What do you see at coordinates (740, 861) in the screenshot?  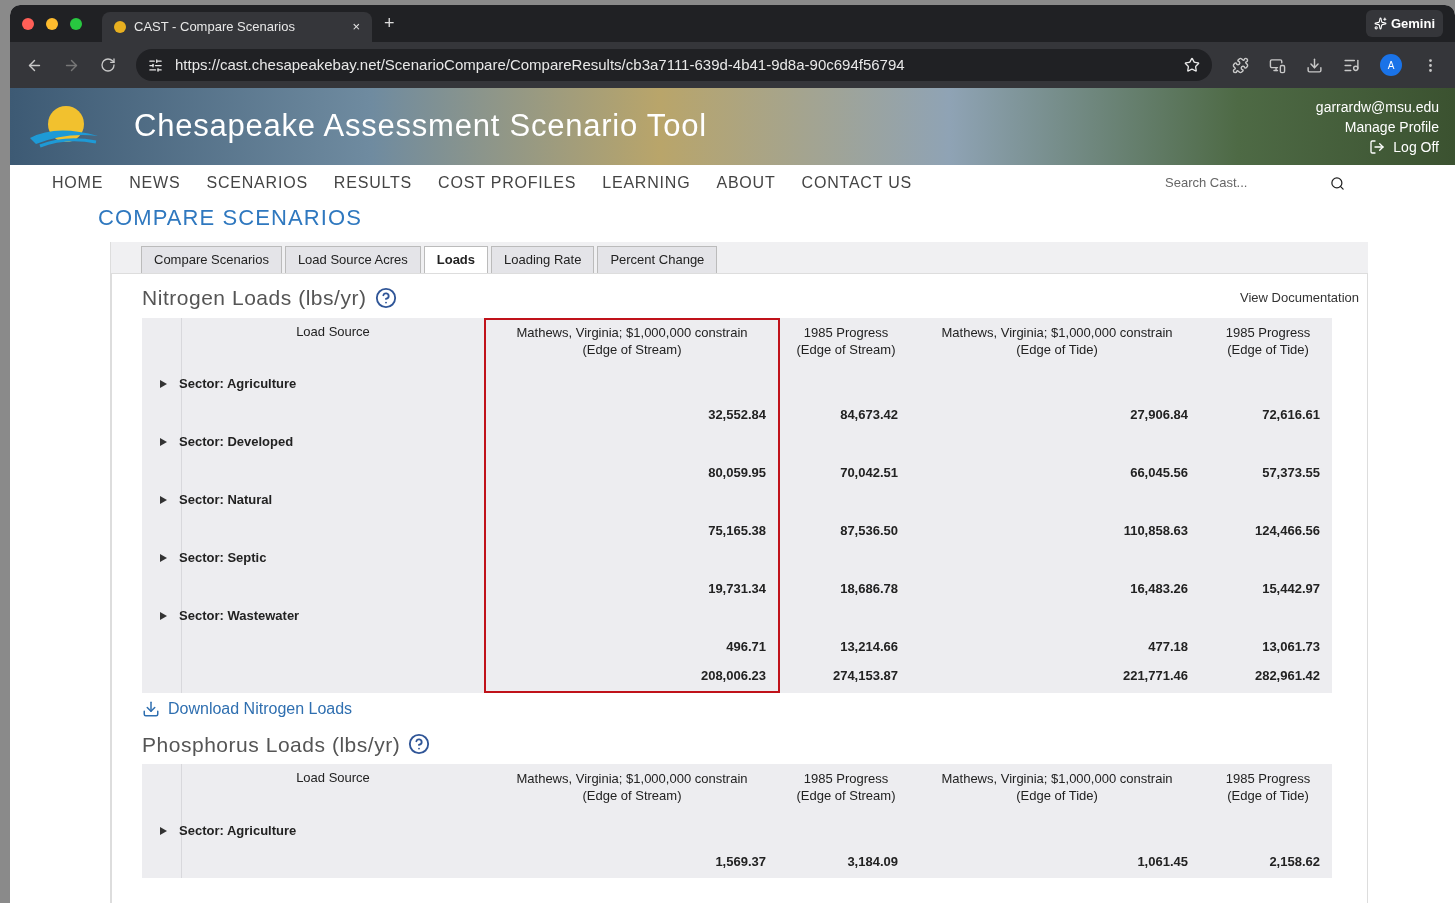 I see `table-cell-text: 1,569.37` at bounding box center [740, 861].